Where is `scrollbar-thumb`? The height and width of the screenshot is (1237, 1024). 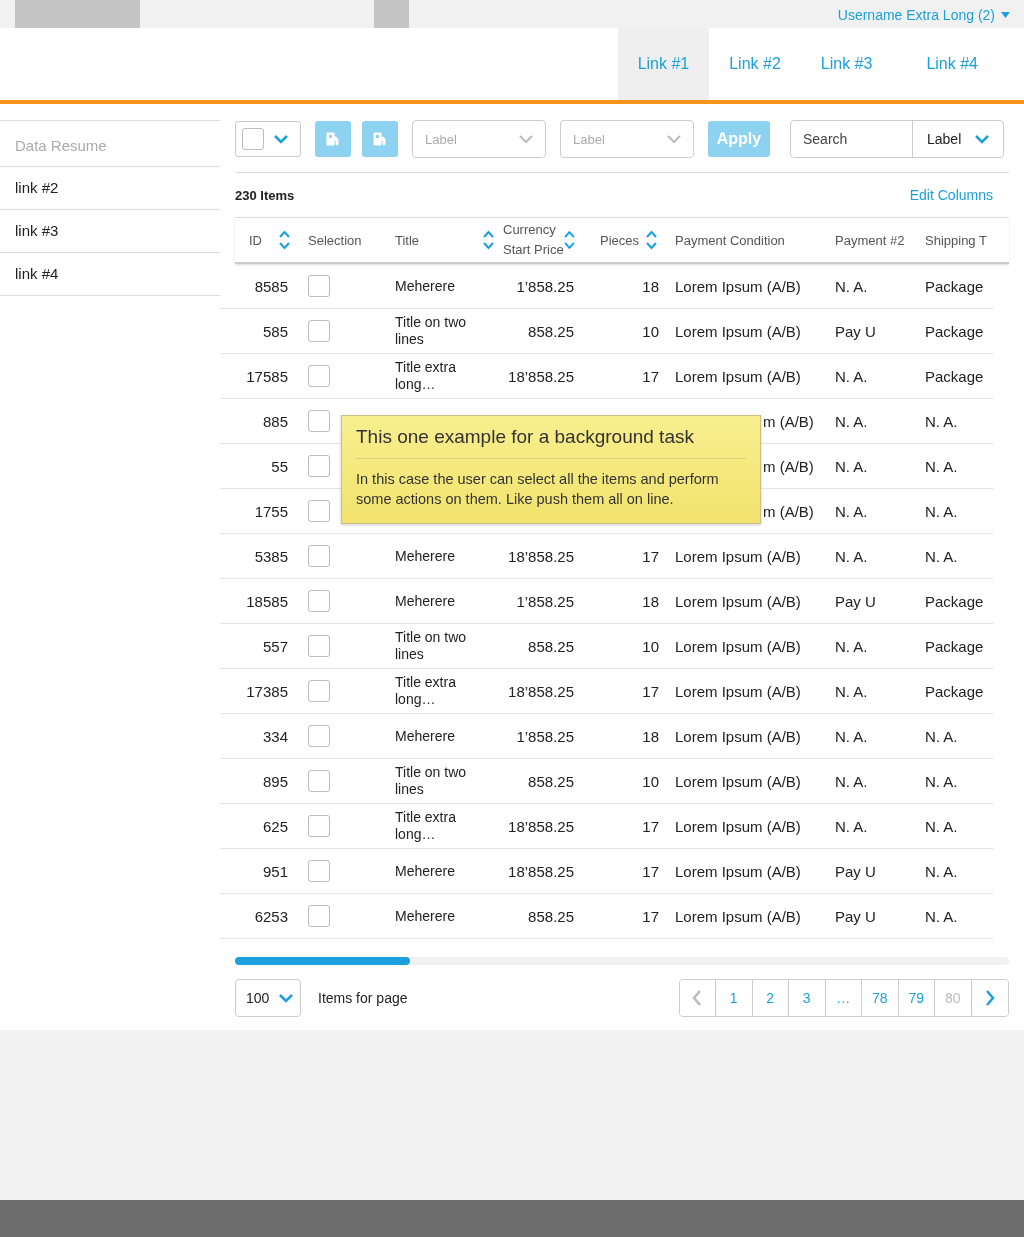 scrollbar-thumb is located at coordinates (322, 961).